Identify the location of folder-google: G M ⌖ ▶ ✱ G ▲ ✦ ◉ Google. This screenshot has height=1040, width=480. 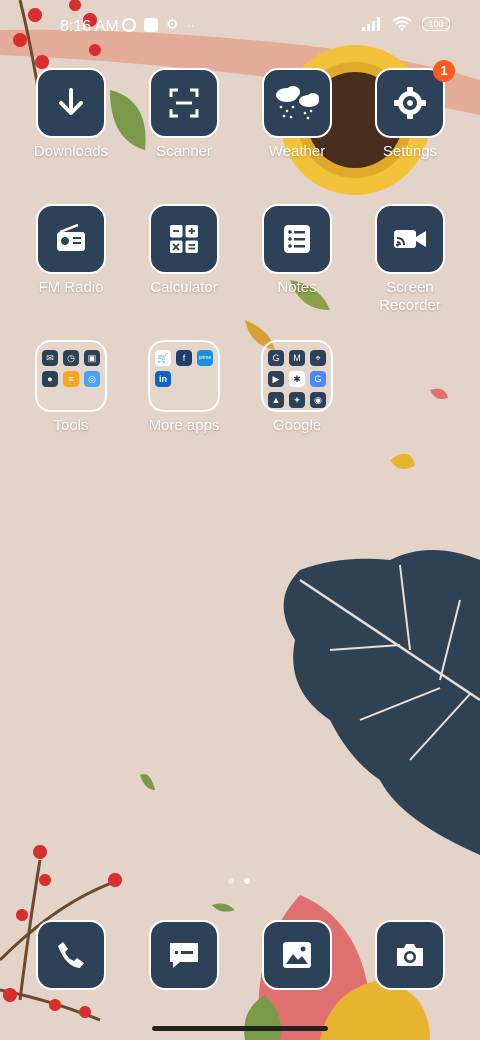
(297, 387).